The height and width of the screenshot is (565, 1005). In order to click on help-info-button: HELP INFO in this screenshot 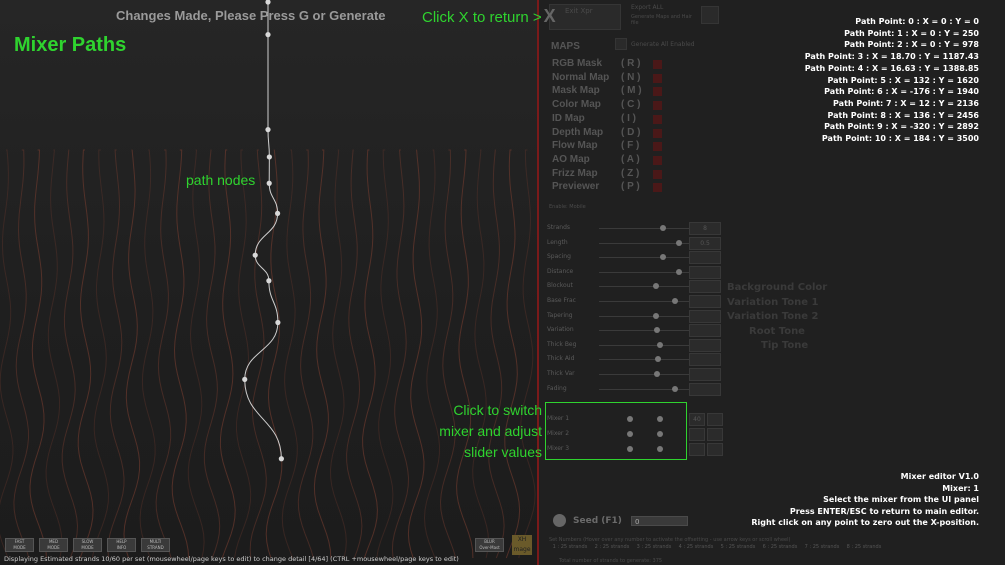, I will do `click(121, 545)`.